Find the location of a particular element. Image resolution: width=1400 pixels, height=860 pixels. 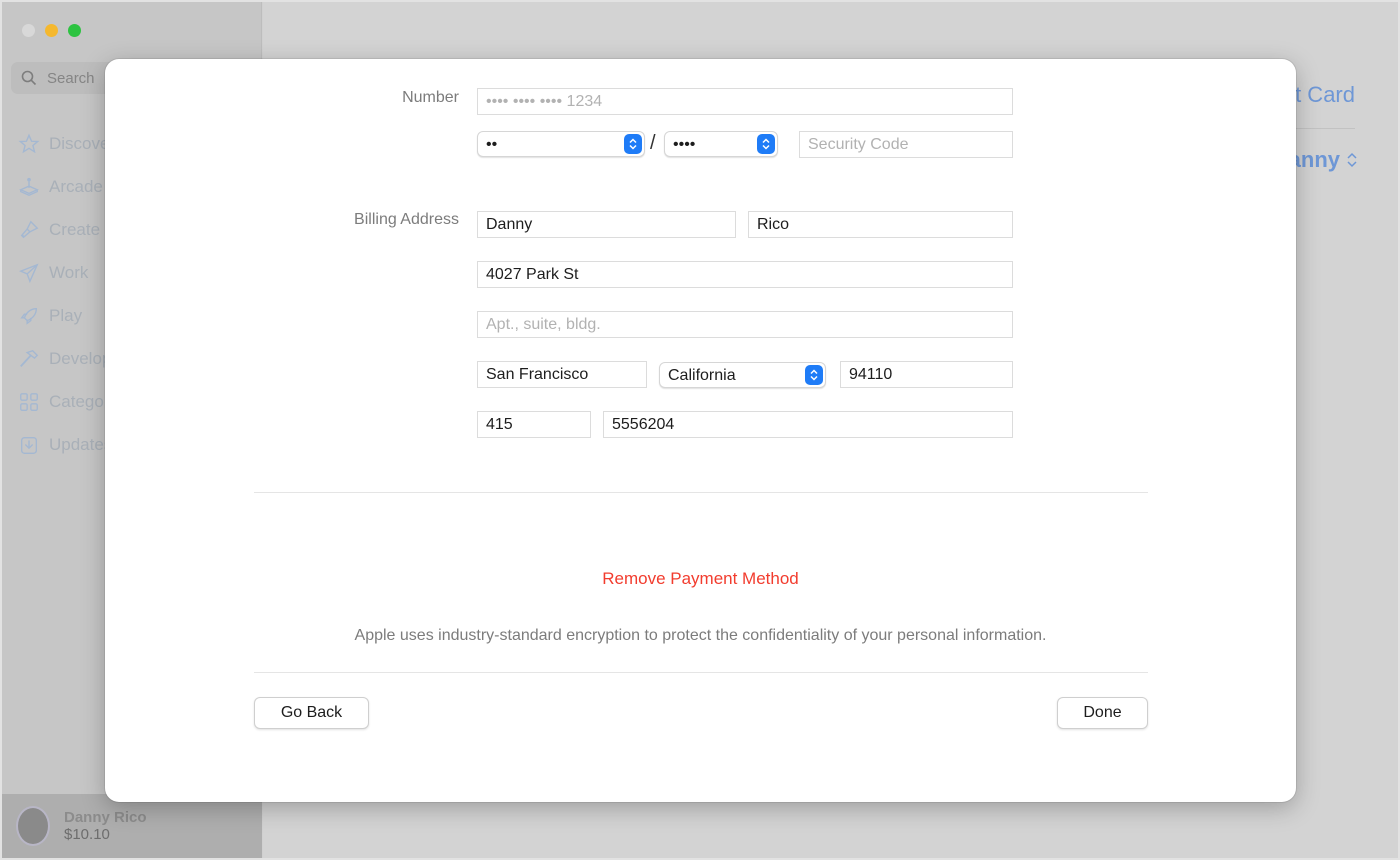

paperplane-icon is located at coordinates (28, 273).